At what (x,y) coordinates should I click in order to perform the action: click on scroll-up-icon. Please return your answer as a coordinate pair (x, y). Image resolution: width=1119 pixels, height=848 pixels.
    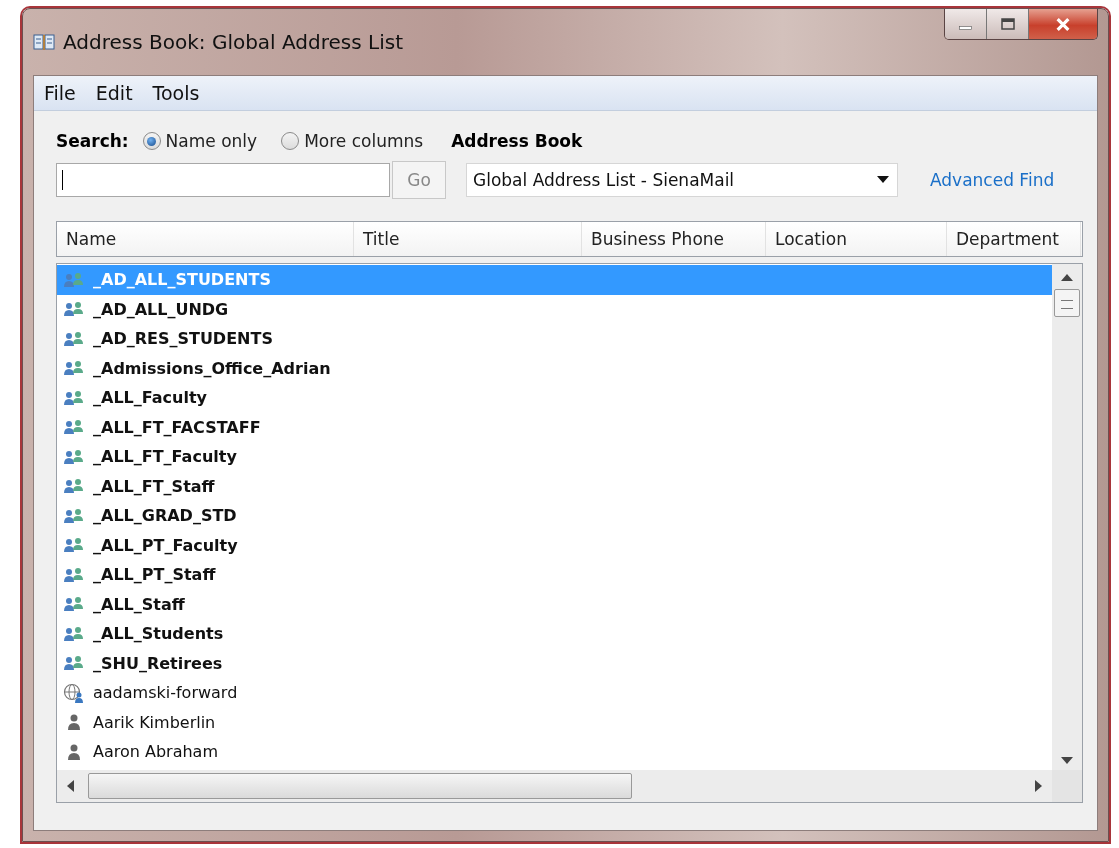
    Looking at the image, I should click on (1067, 277).